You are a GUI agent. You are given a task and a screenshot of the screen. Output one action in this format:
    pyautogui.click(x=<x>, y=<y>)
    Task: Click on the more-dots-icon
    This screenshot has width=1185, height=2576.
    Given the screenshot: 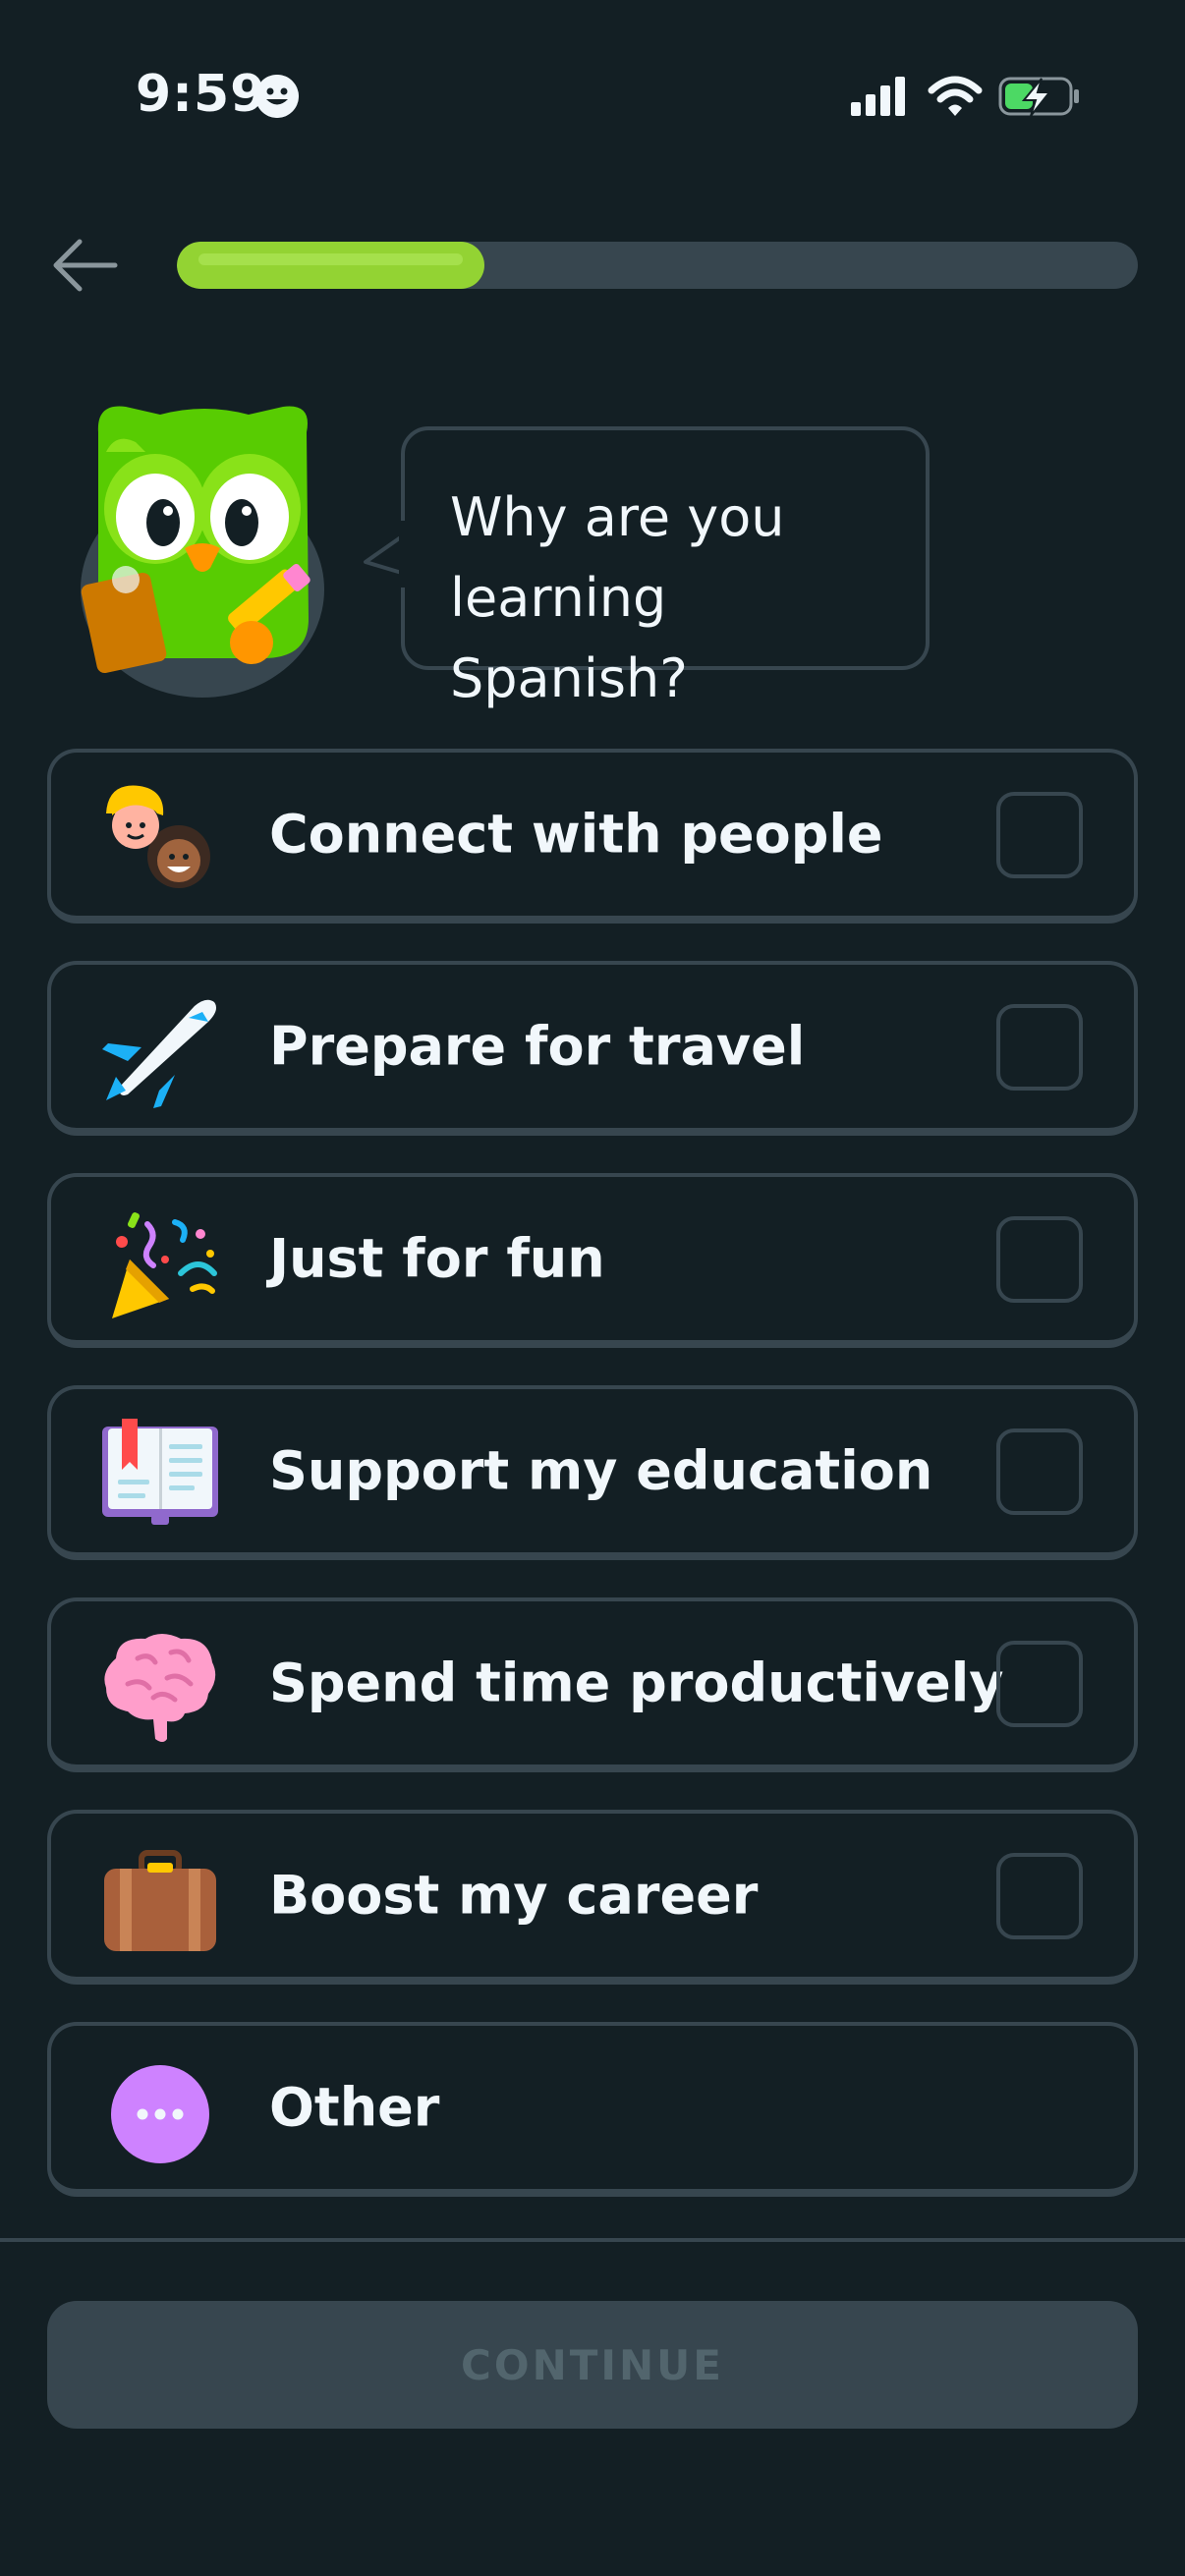 What is the action you would take?
    pyautogui.click(x=160, y=2114)
    